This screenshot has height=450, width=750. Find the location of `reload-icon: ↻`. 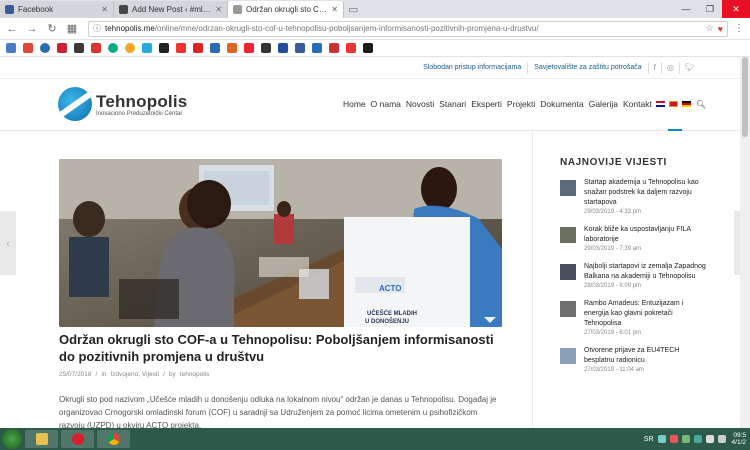

reload-icon: ↻ is located at coordinates (52, 28).